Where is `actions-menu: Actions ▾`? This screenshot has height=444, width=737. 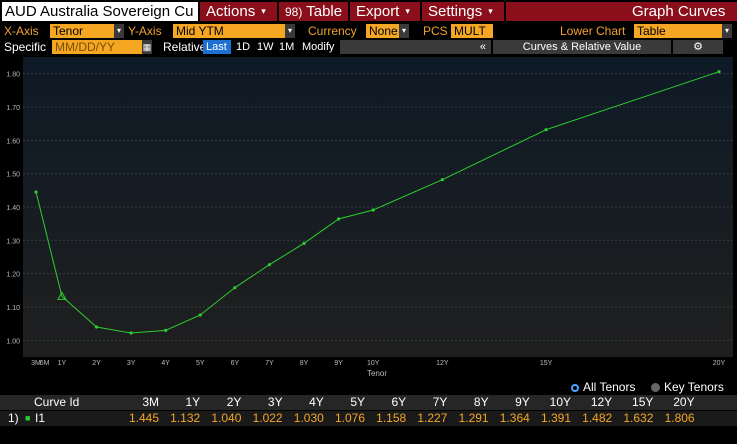
actions-menu: Actions ▾ is located at coordinates (238, 11).